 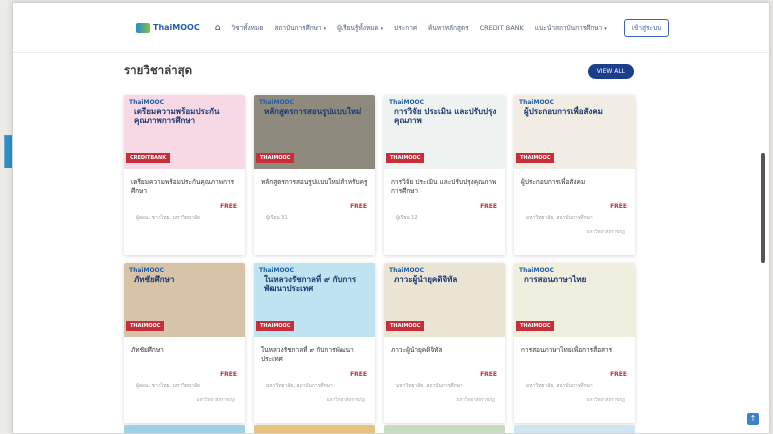 What do you see at coordinates (177, 116) in the screenshot?
I see `thumbnail-title: เตรียมความพร้อมประกันคุณภาพการศึกษา` at bounding box center [177, 116].